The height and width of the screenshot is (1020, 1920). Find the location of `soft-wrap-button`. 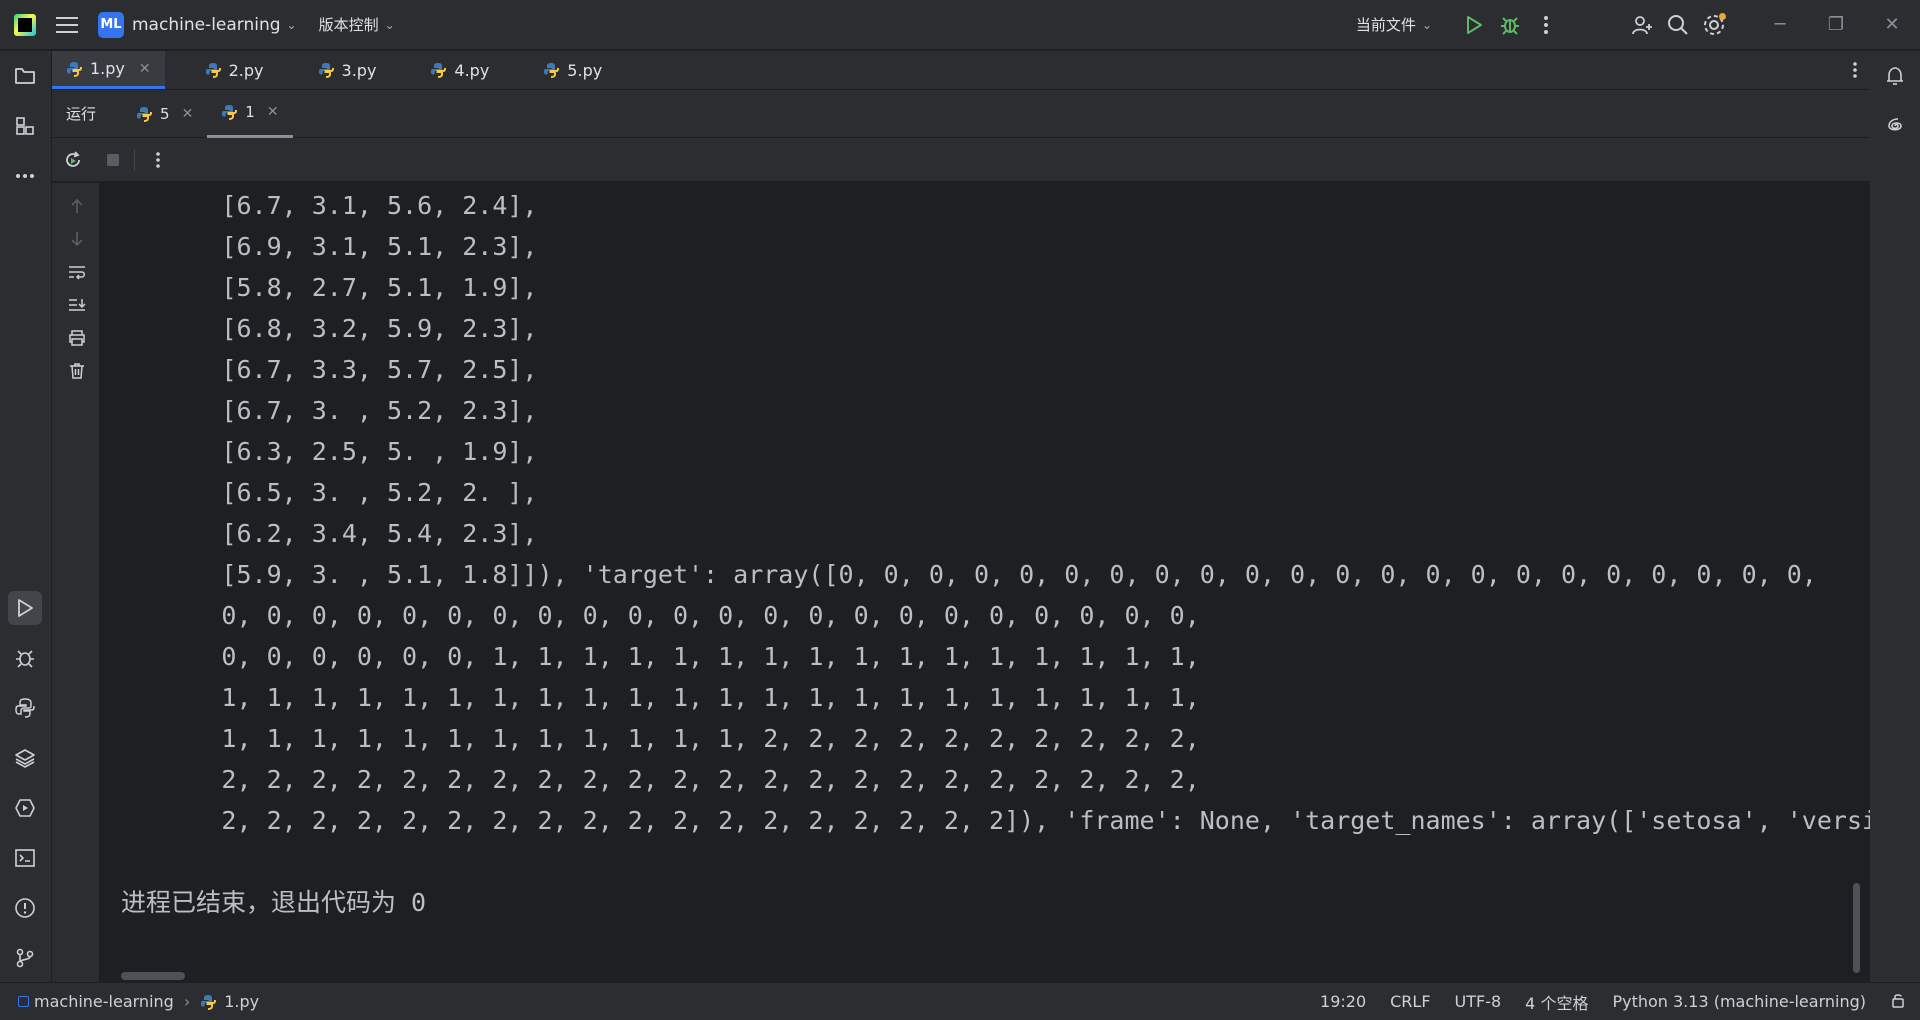

soft-wrap-button is located at coordinates (77, 272).